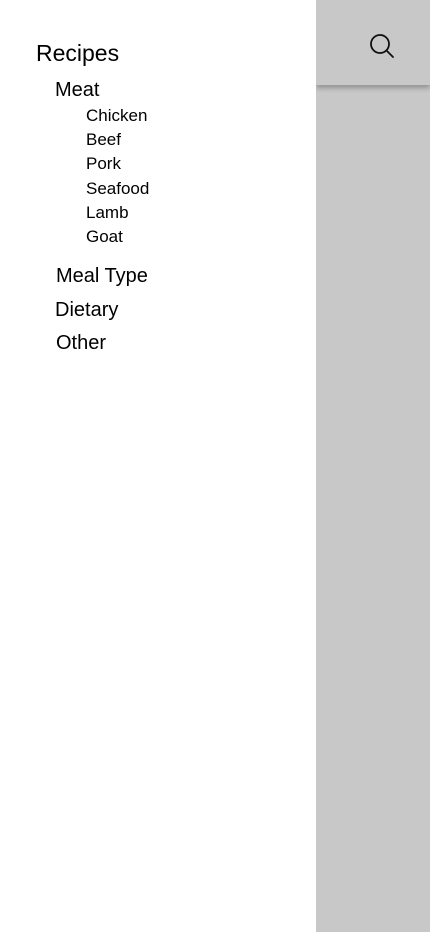 This screenshot has height=932, width=430. What do you see at coordinates (117, 189) in the screenshot?
I see `submenu-item-seafood: Seafood` at bounding box center [117, 189].